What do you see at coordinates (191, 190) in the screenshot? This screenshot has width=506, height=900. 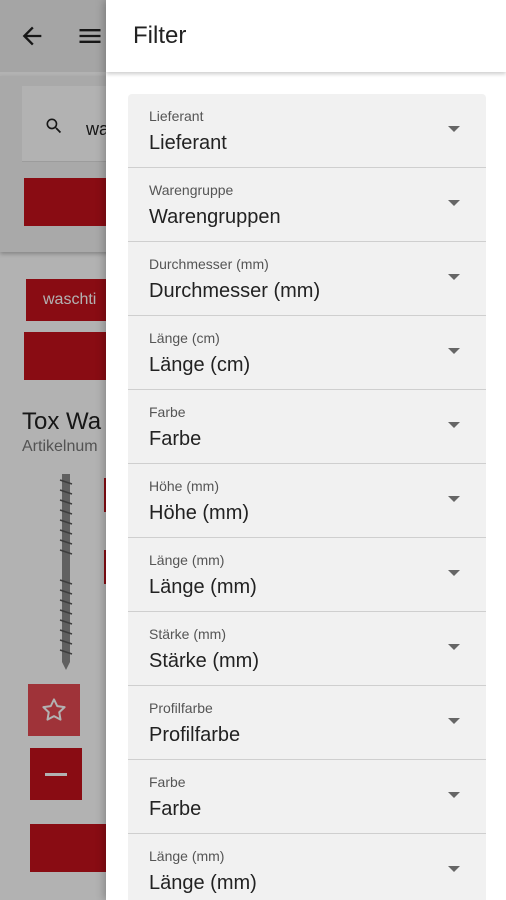 I see `filter-label: Warengruppe` at bounding box center [191, 190].